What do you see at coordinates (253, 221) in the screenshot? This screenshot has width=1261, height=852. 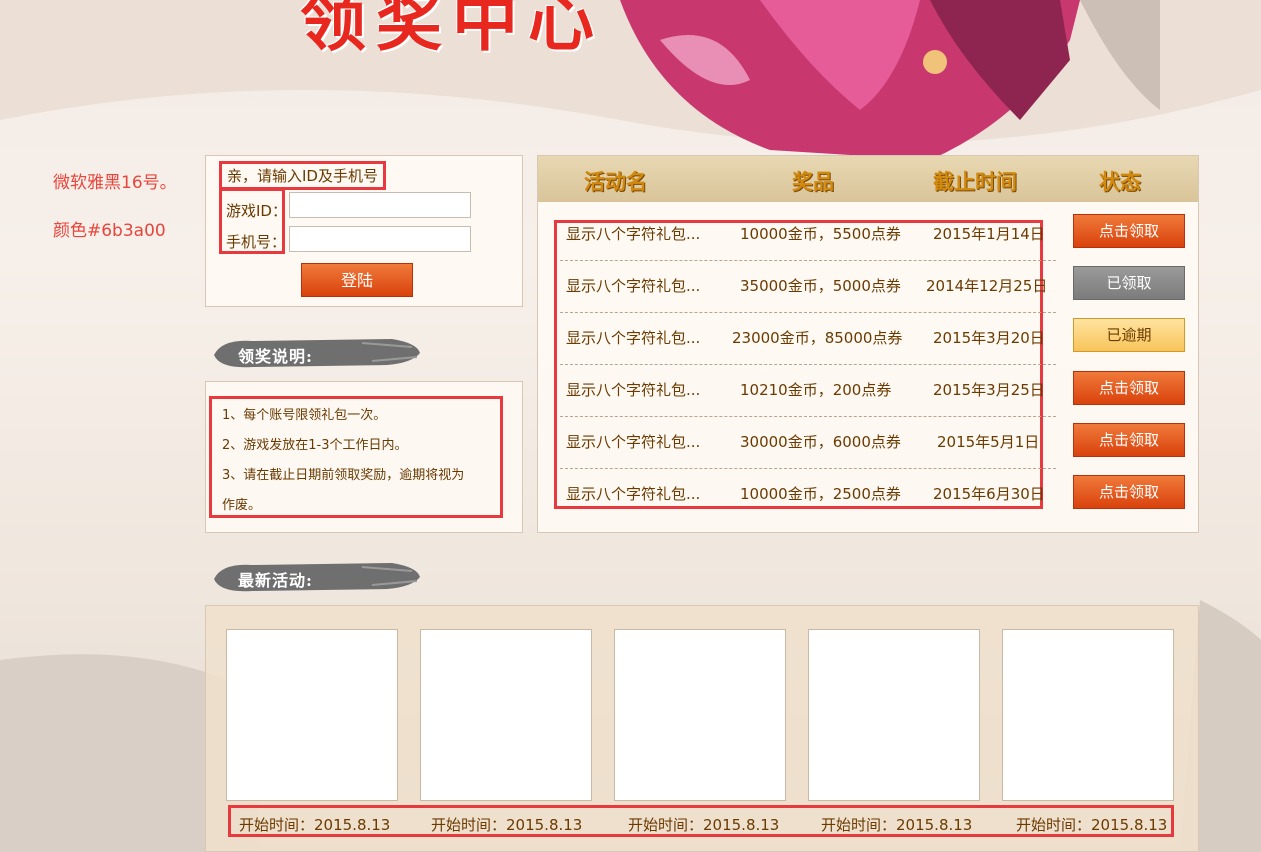 I see `login-labels-box: 游戏ID： 手机号：` at bounding box center [253, 221].